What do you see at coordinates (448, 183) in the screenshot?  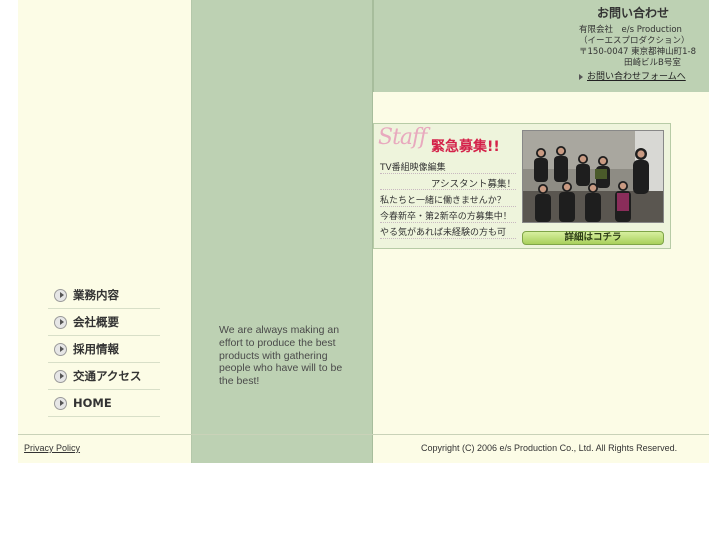 I see `staff-line-2: アシスタント募集！` at bounding box center [448, 183].